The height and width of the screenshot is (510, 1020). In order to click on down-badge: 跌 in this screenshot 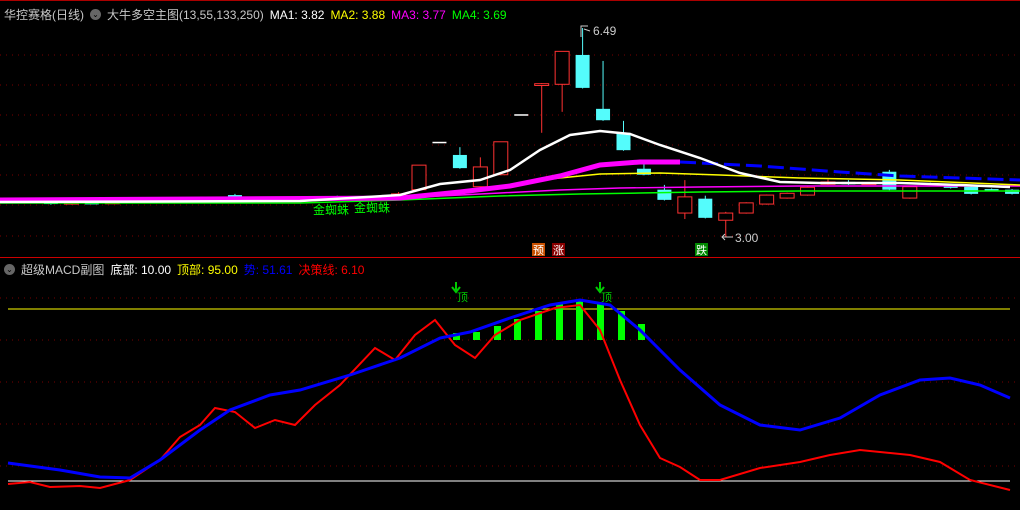, I will do `click(701, 250)`.